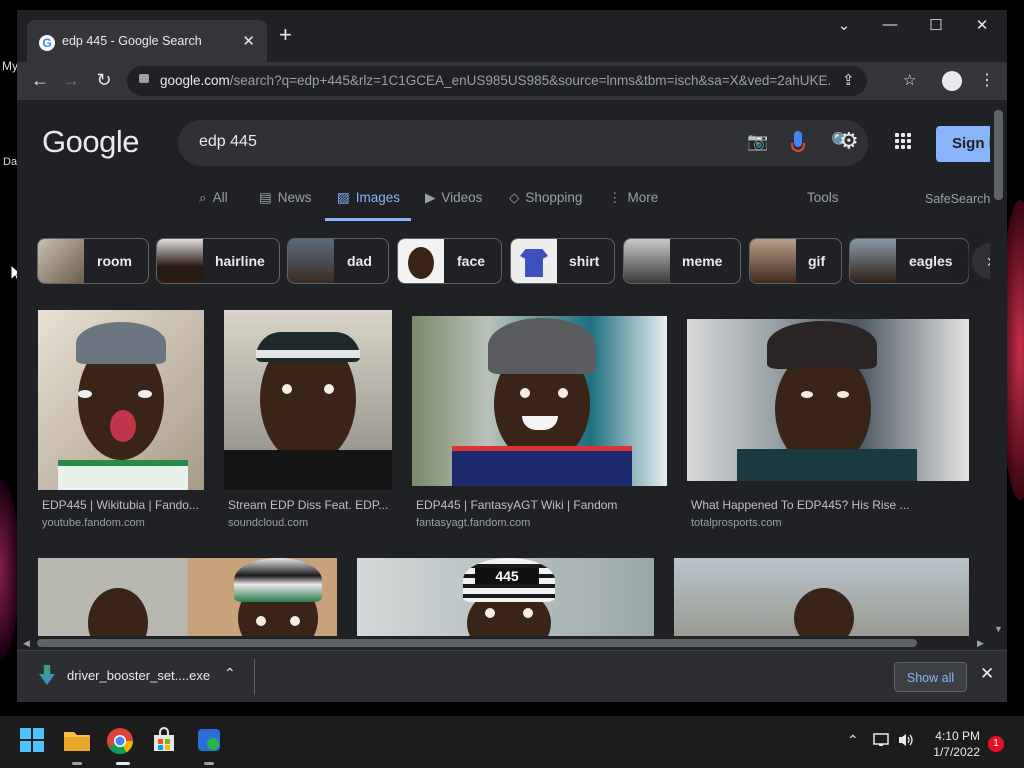  Describe the element at coordinates (218, 261) in the screenshot. I see `chip-hairline: hairline` at that location.